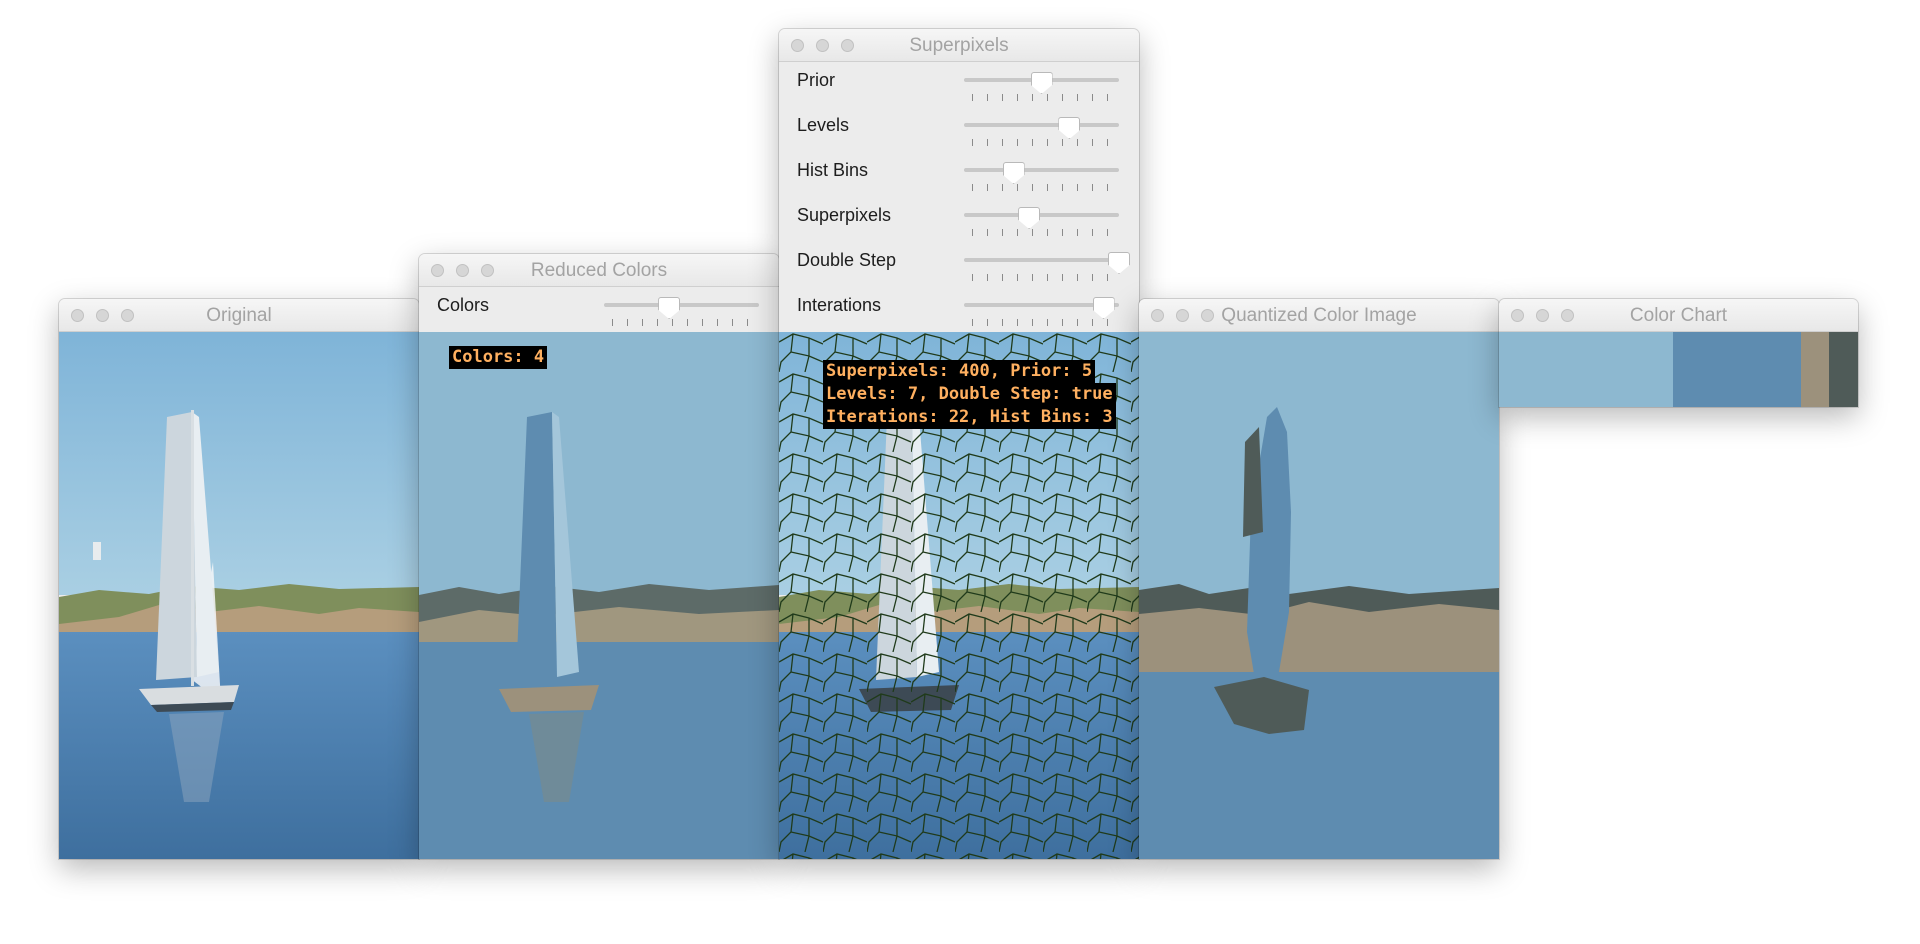 The width and height of the screenshot is (1920, 944). What do you see at coordinates (959, 174) in the screenshot?
I see `hist-bins-control: Hist Bins` at bounding box center [959, 174].